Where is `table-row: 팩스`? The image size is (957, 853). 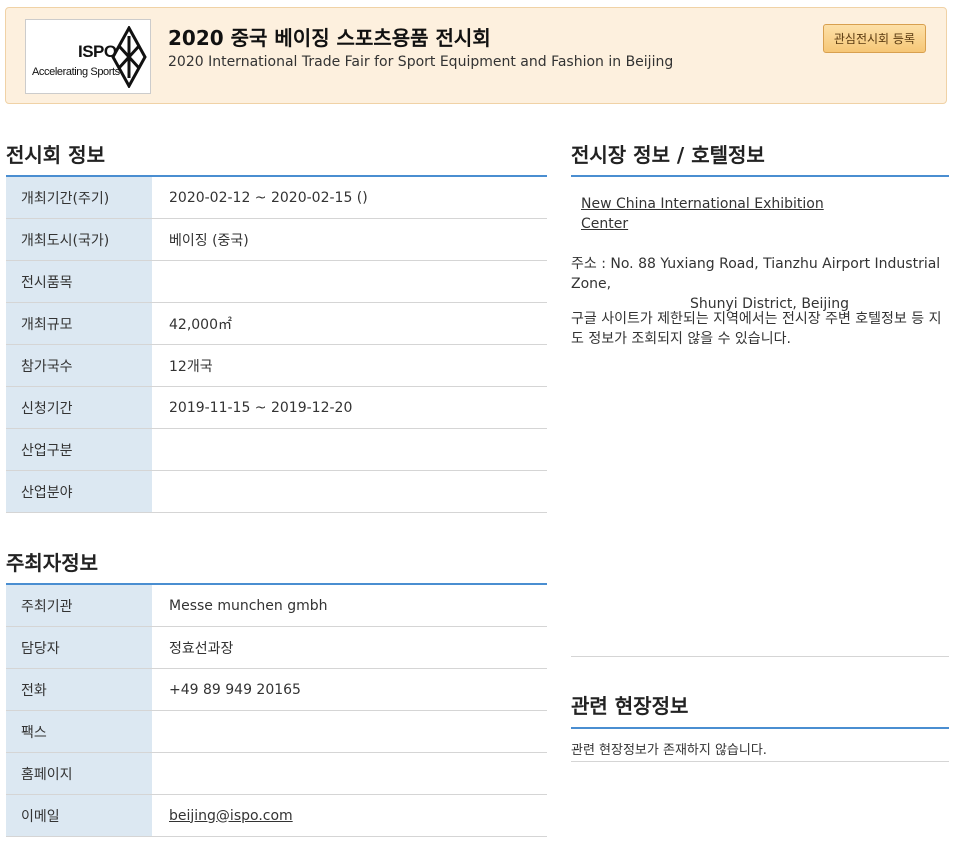
table-row: 팩스 is located at coordinates (276, 731).